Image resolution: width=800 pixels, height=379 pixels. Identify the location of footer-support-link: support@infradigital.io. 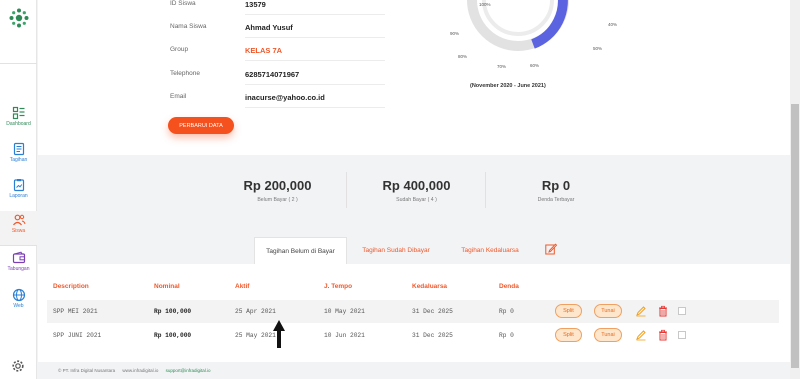
(188, 370).